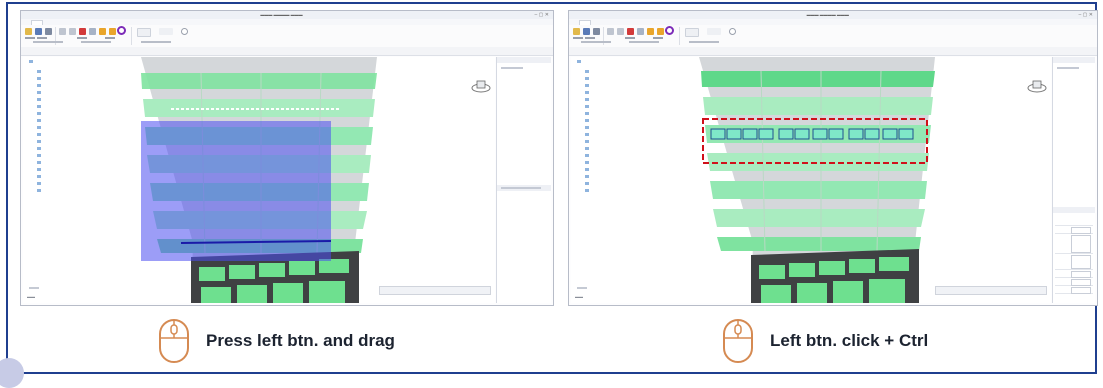  What do you see at coordinates (738, 341) in the screenshot?
I see `mouse-left-button-icon` at bounding box center [738, 341].